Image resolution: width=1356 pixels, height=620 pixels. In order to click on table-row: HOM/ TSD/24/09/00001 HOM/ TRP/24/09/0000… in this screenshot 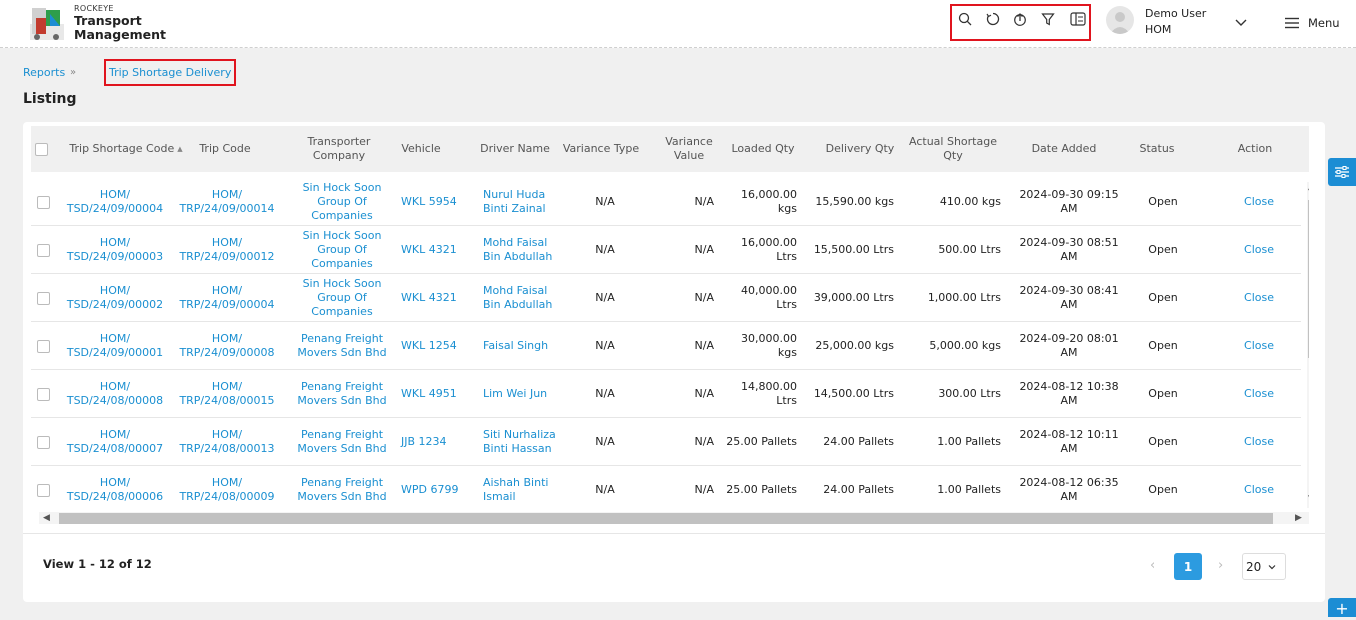, I will do `click(666, 346)`.